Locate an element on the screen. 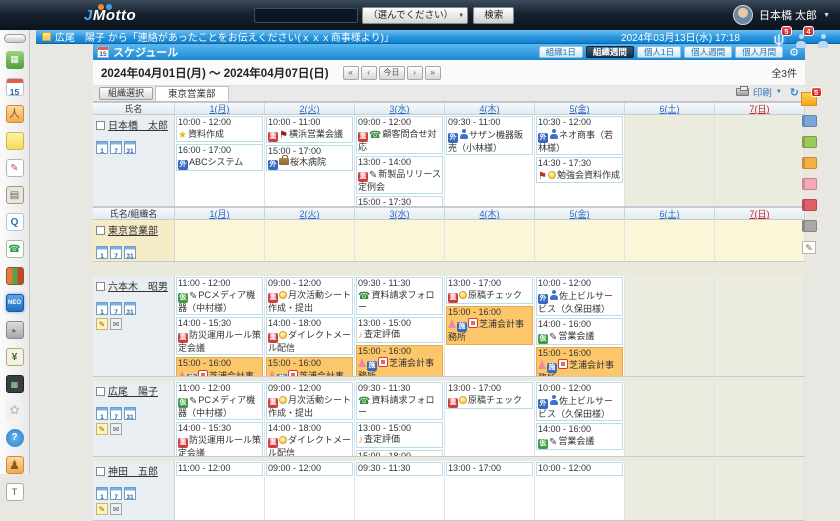 This screenshot has height=521, width=840. text-icon: T is located at coordinates (14, 492).